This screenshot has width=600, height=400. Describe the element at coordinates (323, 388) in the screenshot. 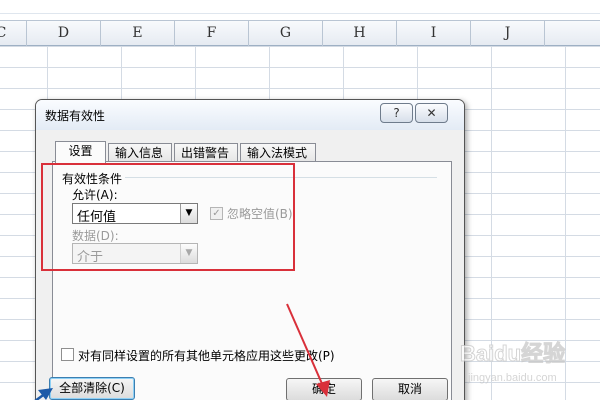

I see `arrow-to-ok-head` at that location.